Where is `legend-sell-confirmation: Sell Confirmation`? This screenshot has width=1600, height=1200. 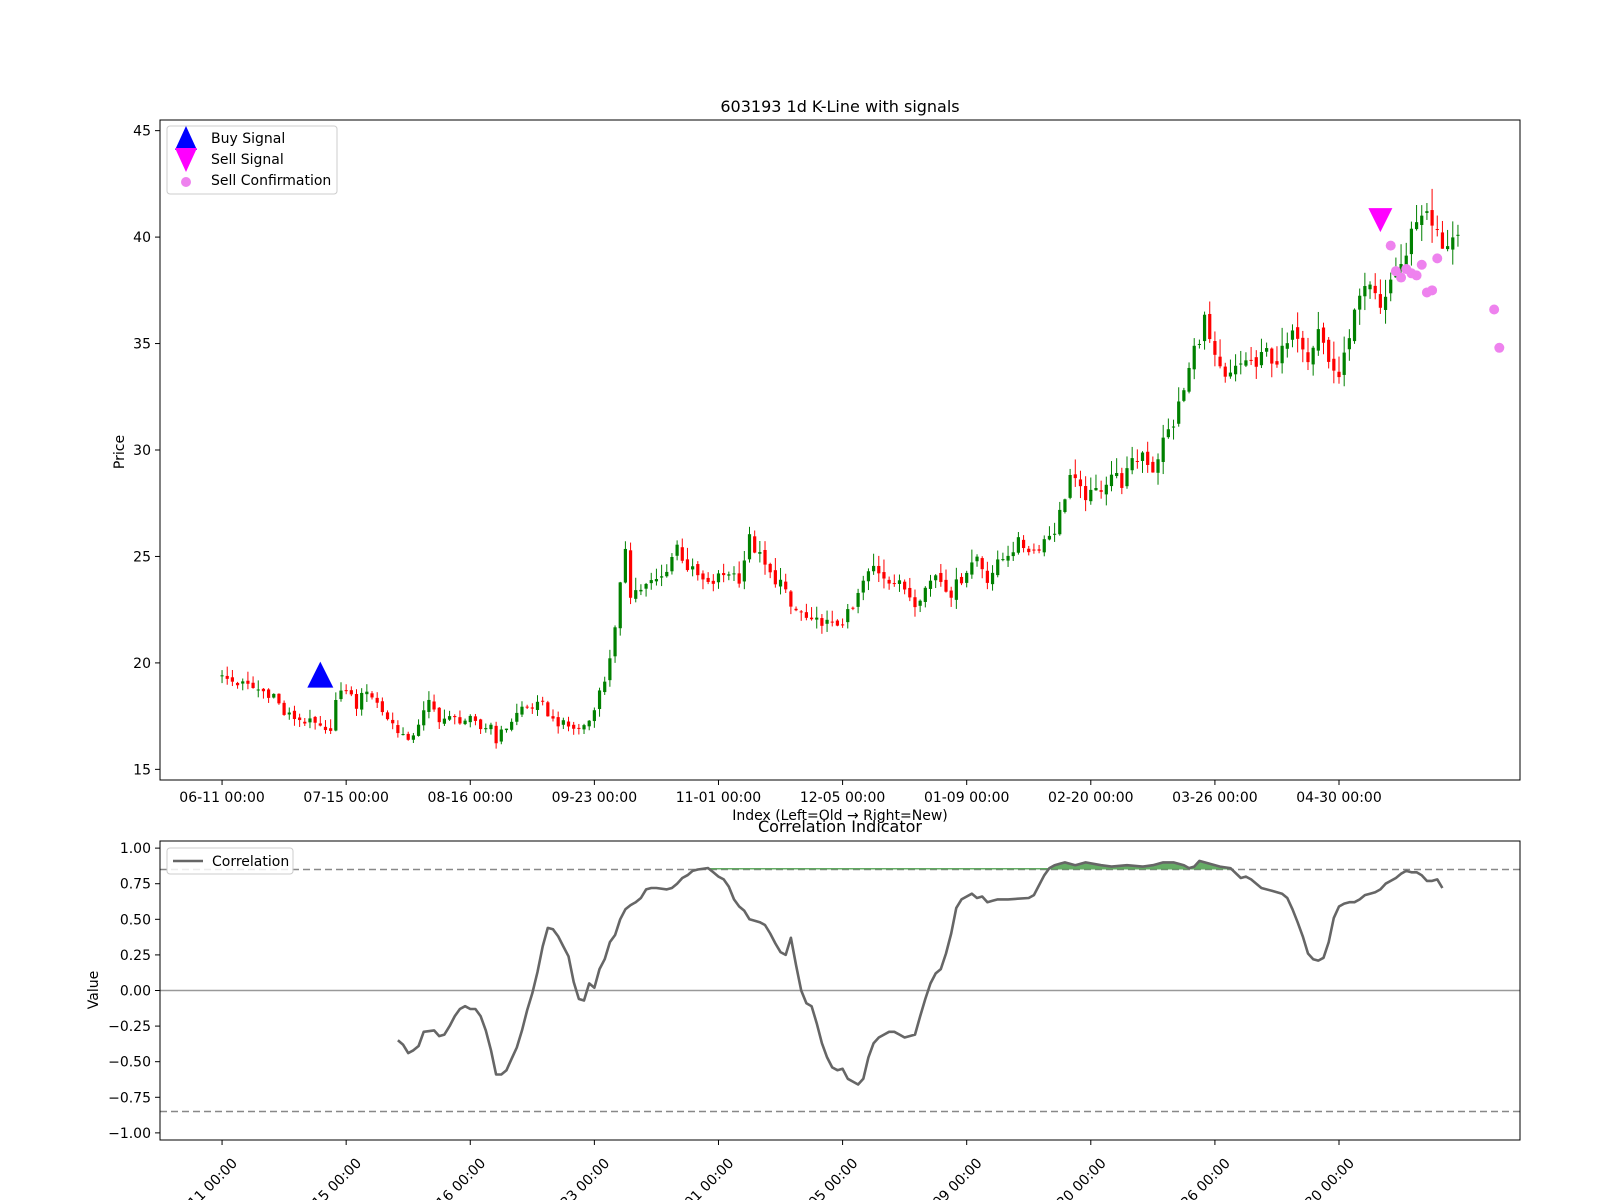 legend-sell-confirmation: Sell Confirmation is located at coordinates (271, 181).